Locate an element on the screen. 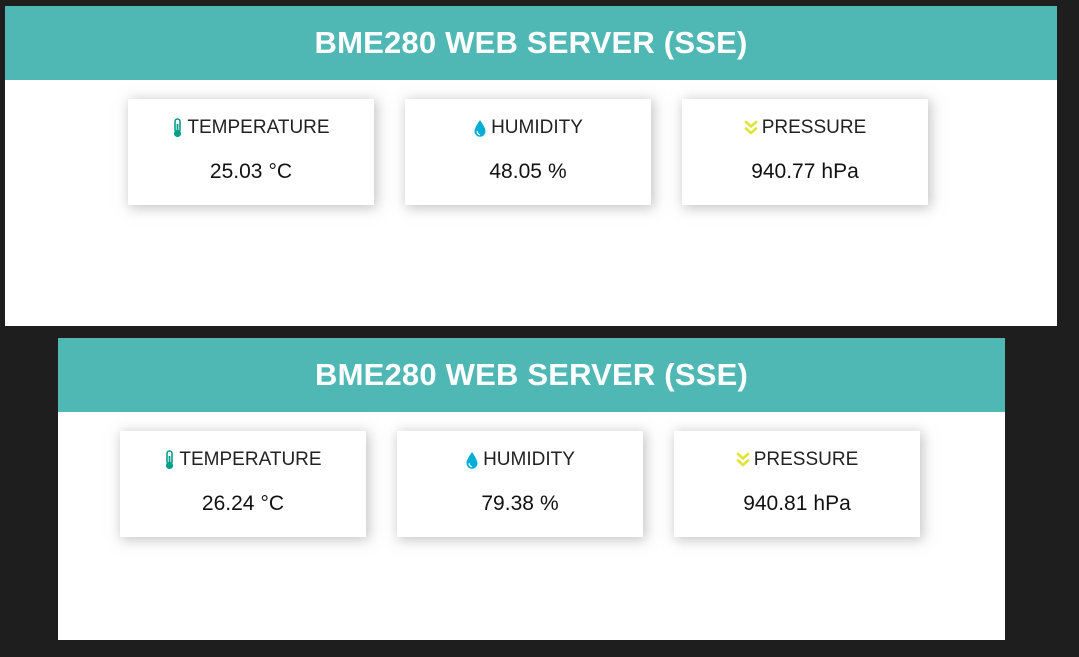  pressure-value: 940.81 is located at coordinates (775, 503).